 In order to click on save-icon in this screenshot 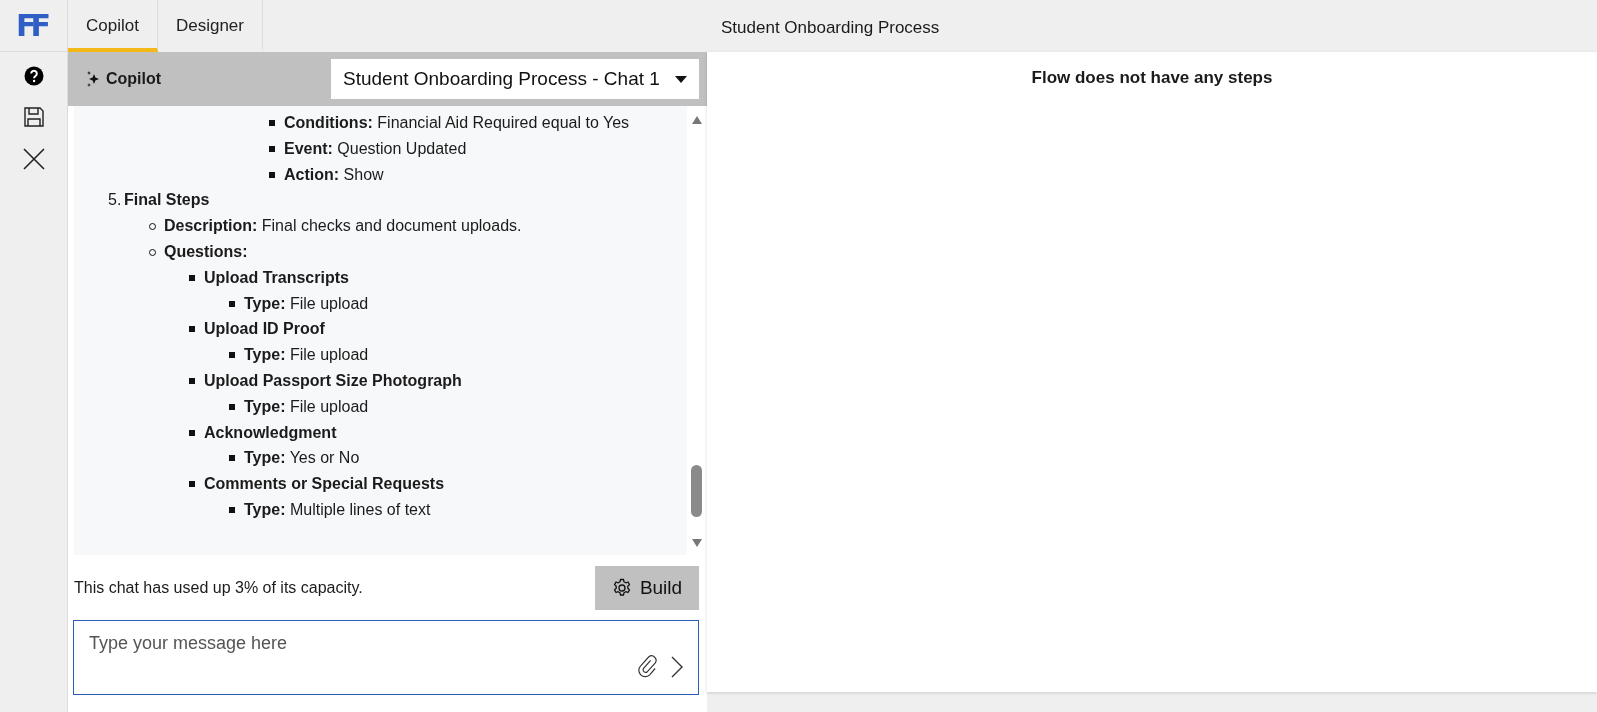, I will do `click(33, 117)`.